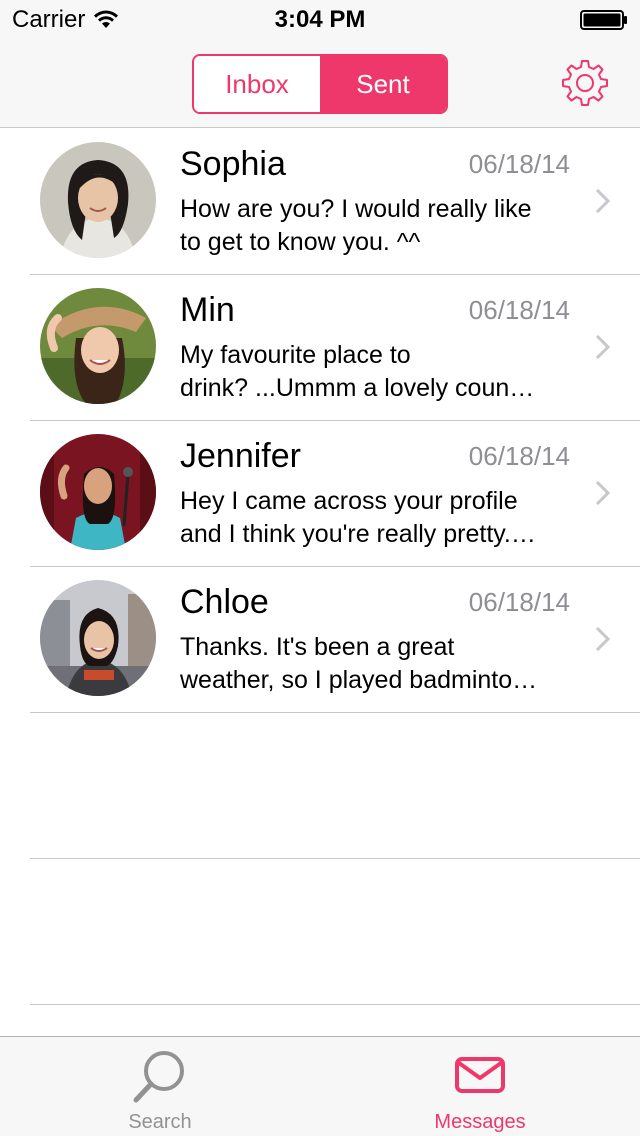 This screenshot has width=640, height=1136. Describe the element at coordinates (207, 310) in the screenshot. I see `sender-name: Min` at that location.